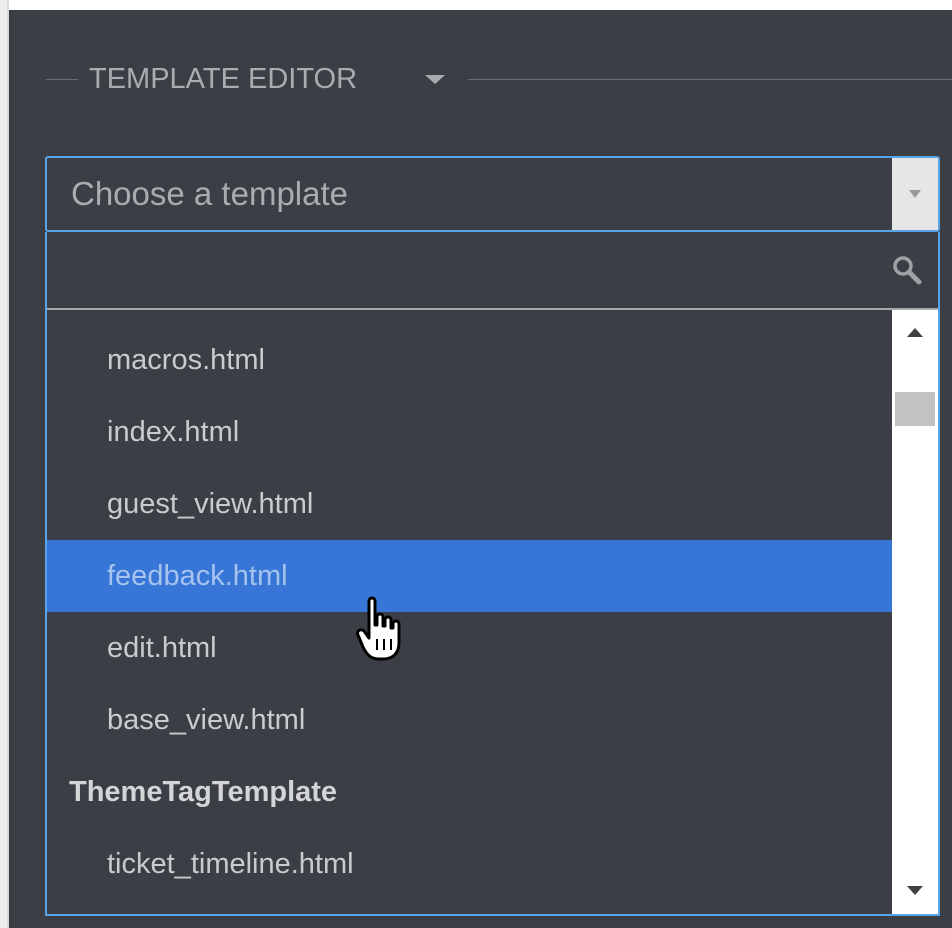 Image resolution: width=952 pixels, height=928 pixels. What do you see at coordinates (907, 270) in the screenshot?
I see `search-icon` at bounding box center [907, 270].